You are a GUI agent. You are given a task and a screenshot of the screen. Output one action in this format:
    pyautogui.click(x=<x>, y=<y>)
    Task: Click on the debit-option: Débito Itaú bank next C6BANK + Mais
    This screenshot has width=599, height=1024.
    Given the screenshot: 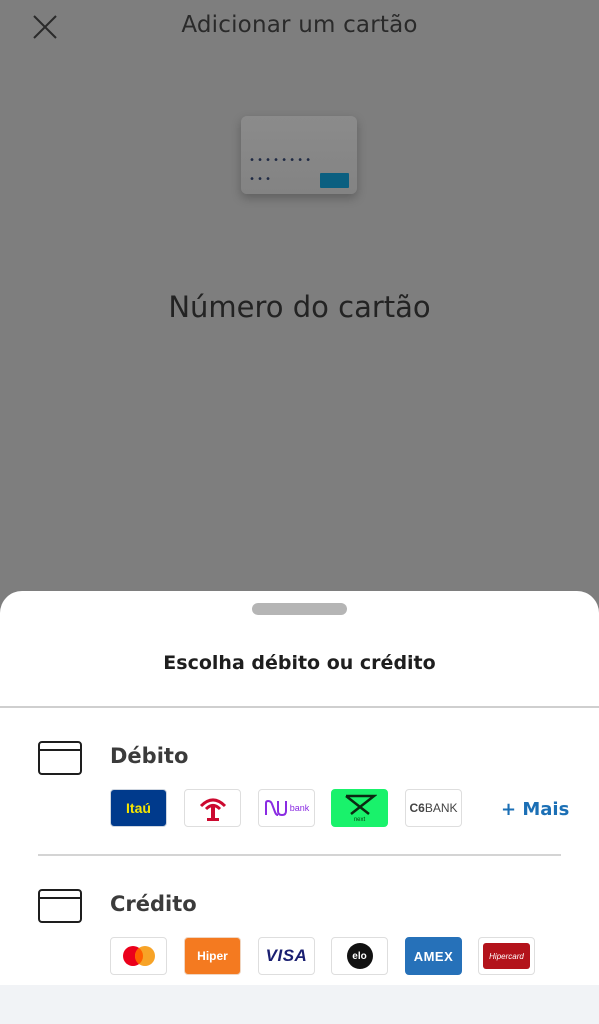 What is the action you would take?
    pyautogui.click(x=299, y=791)
    